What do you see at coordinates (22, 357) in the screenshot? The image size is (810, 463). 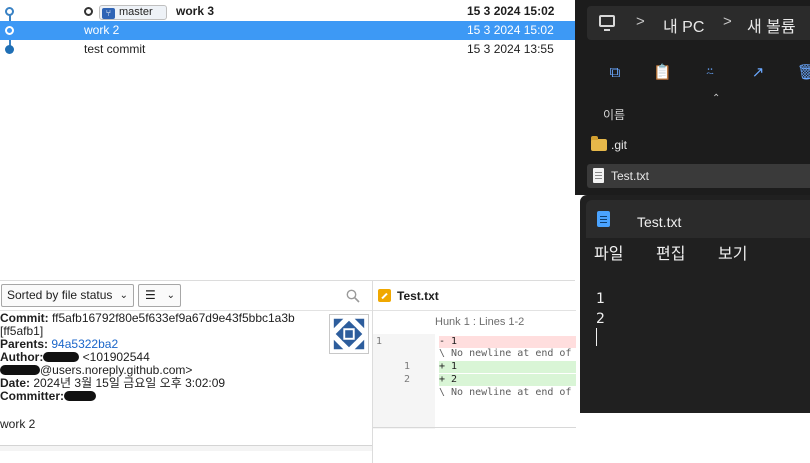 I see `author-label: Author:` at bounding box center [22, 357].